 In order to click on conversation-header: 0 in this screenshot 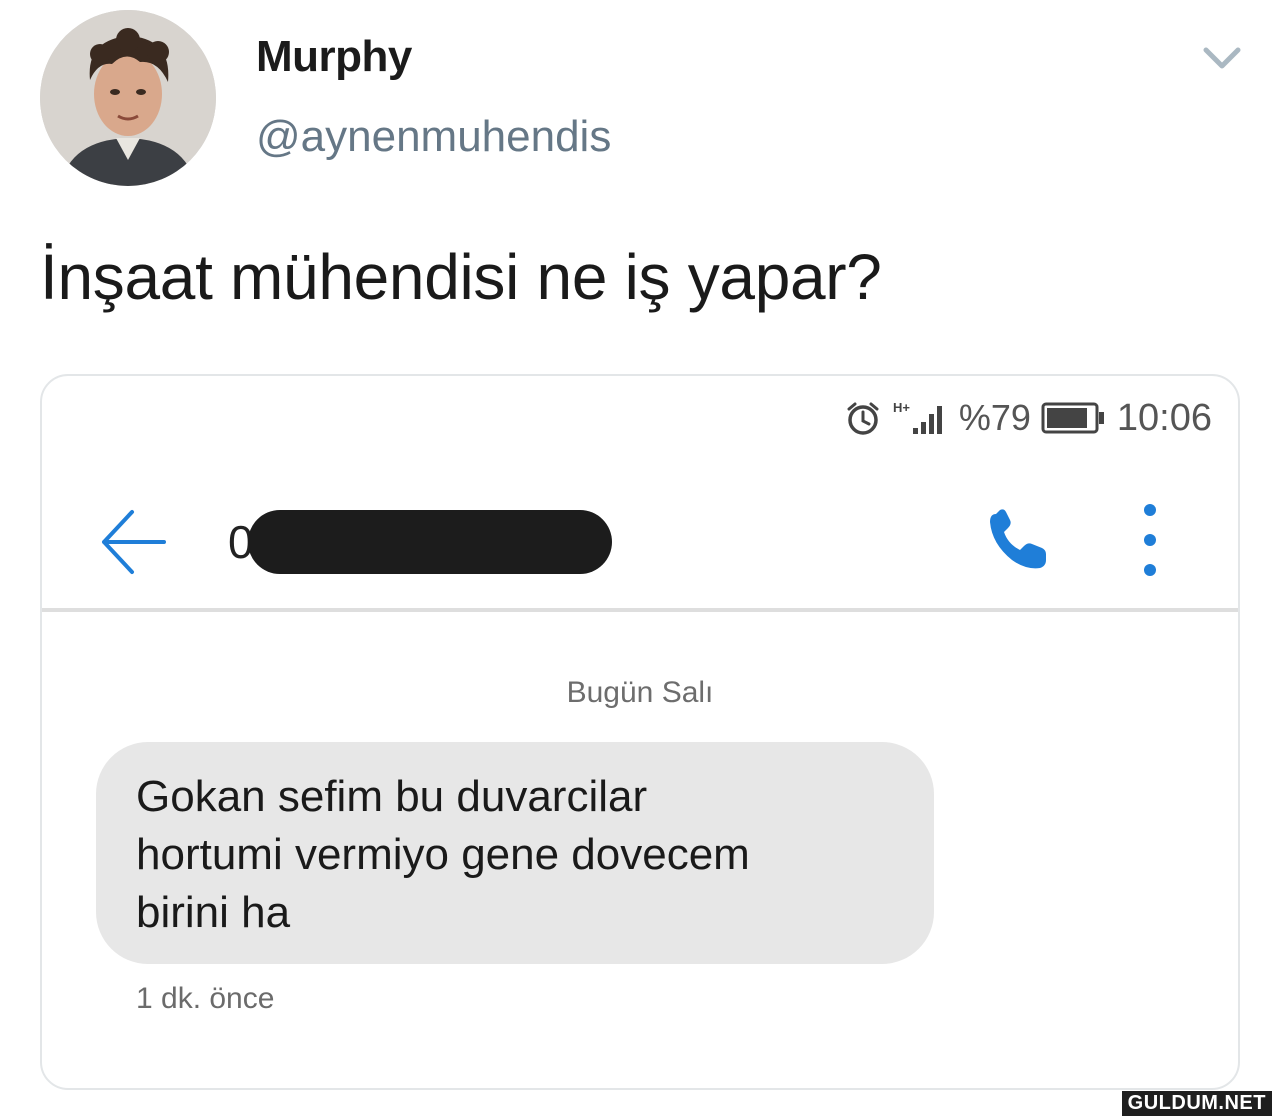, I will do `click(640, 542)`.